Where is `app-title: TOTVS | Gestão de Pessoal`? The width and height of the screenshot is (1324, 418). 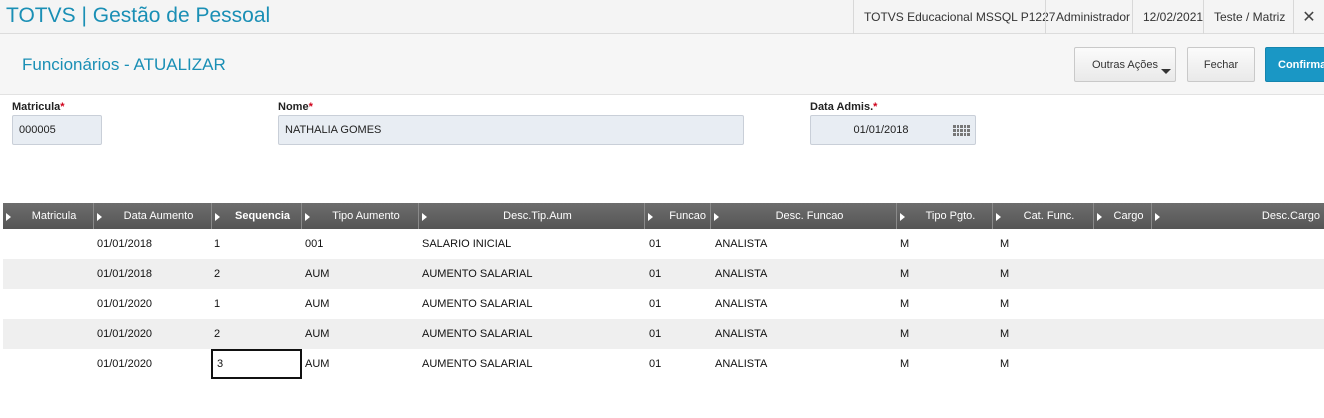 app-title: TOTVS | Gestão de Pessoal is located at coordinates (138, 15).